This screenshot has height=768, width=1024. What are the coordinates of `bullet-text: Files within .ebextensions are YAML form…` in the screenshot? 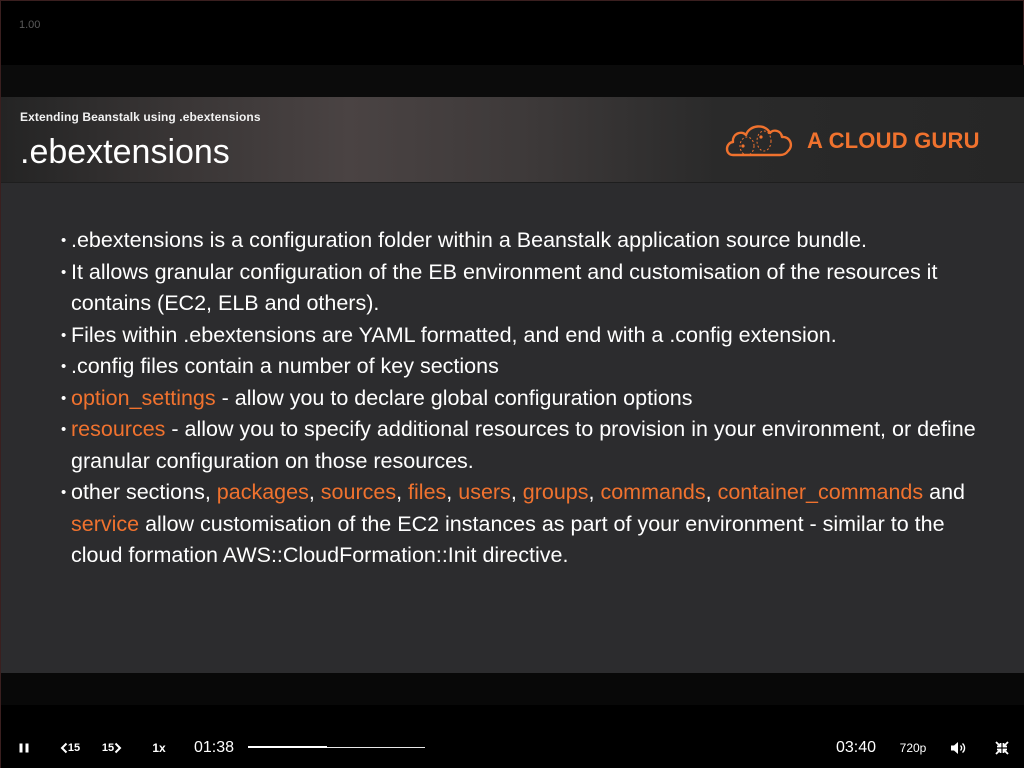 It's located at (454, 334).